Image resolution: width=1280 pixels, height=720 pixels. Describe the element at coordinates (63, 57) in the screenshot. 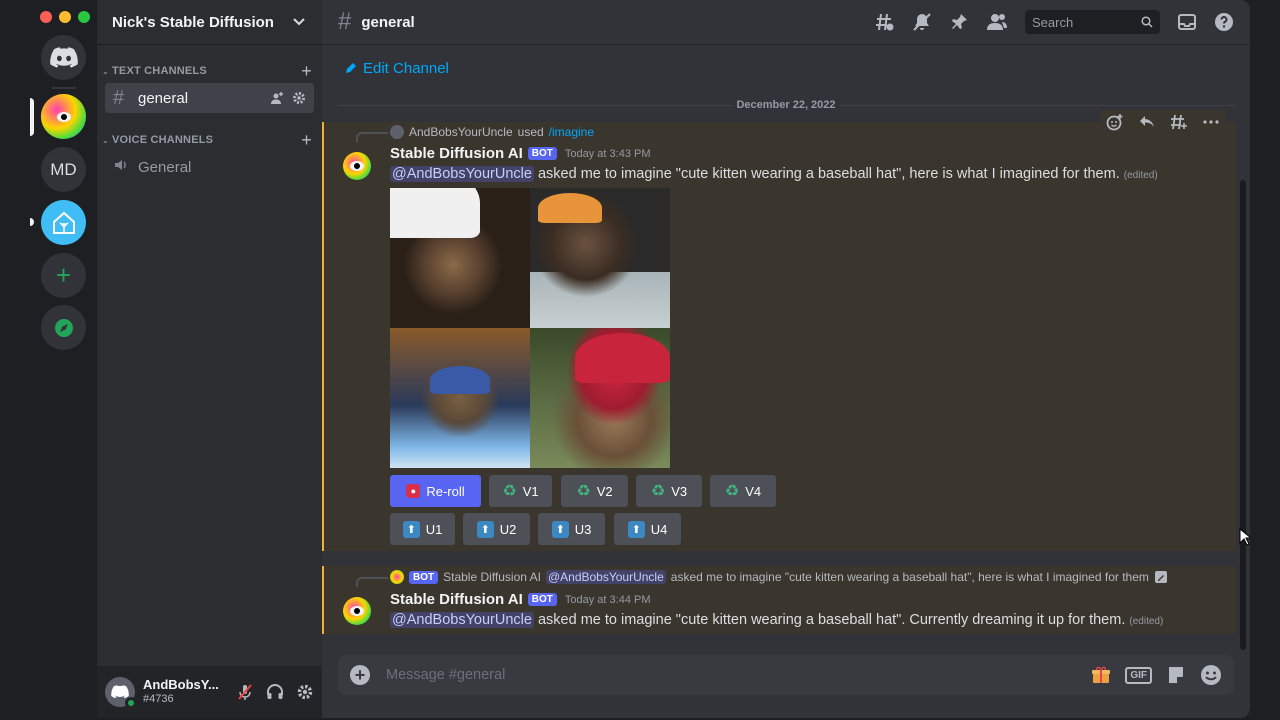

I see `home-button` at that location.